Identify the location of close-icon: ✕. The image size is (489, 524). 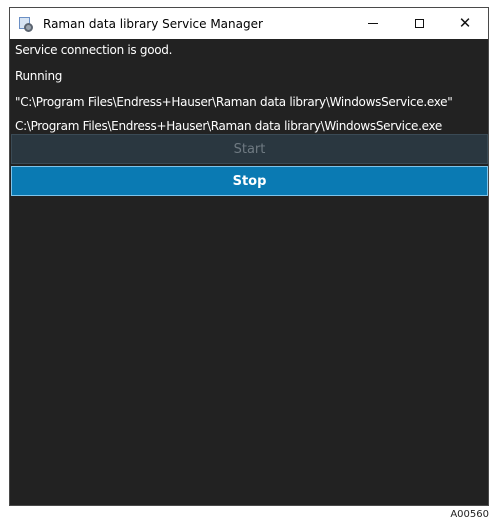
(465, 23).